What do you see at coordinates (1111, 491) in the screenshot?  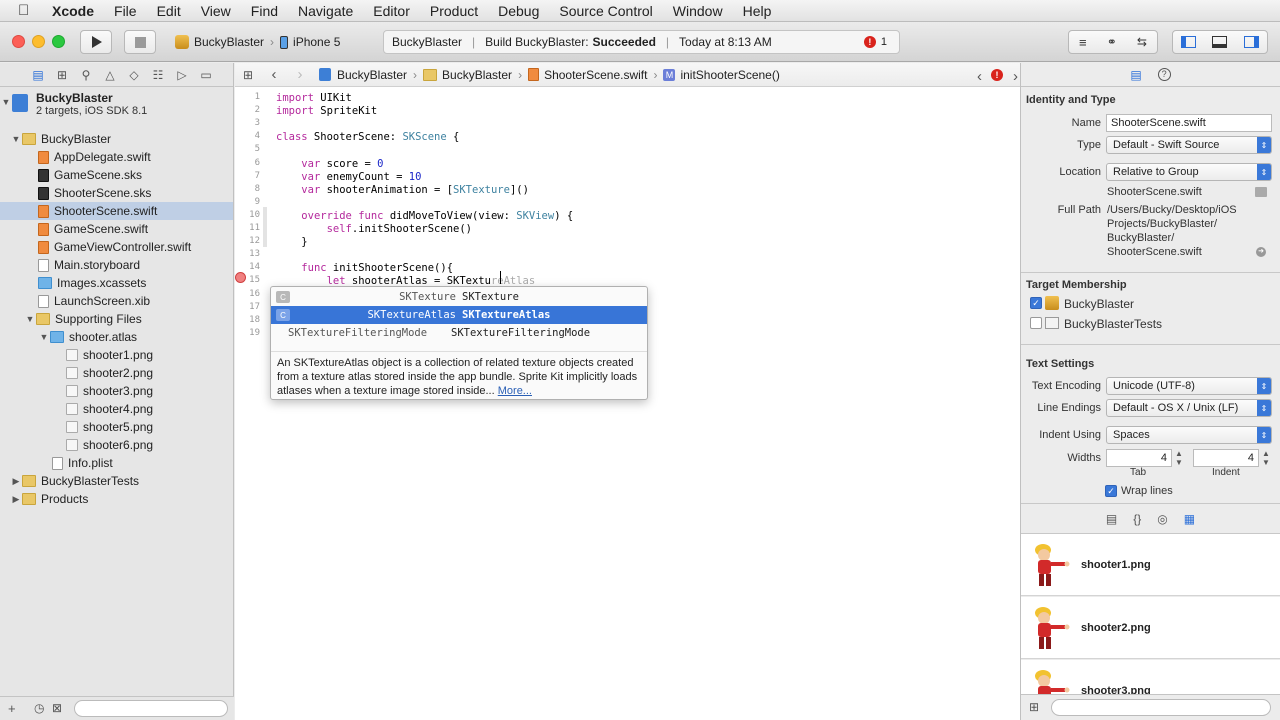 I see `wrap-lines-checkbox: ✓` at bounding box center [1111, 491].